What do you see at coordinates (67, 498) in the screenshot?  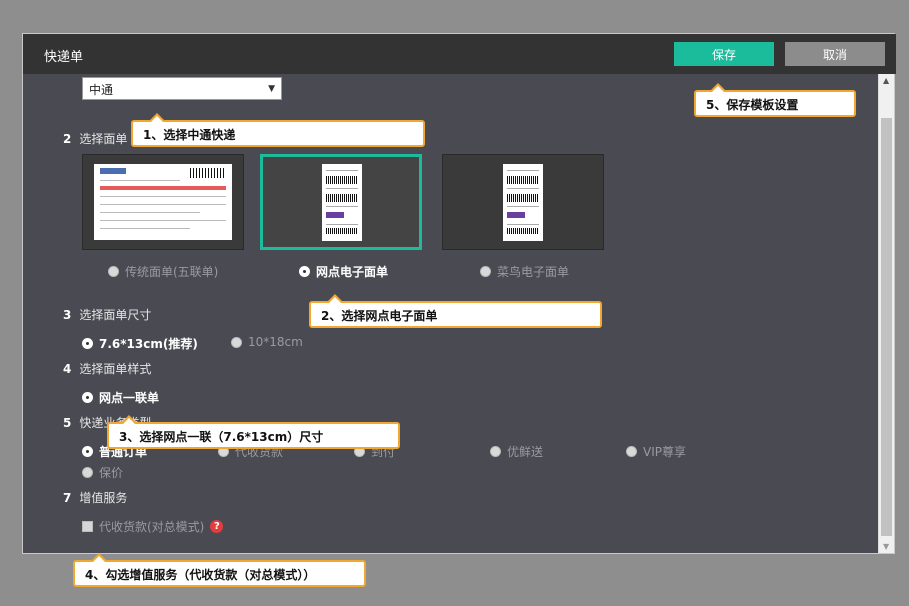 I see `section-number: 7` at bounding box center [67, 498].